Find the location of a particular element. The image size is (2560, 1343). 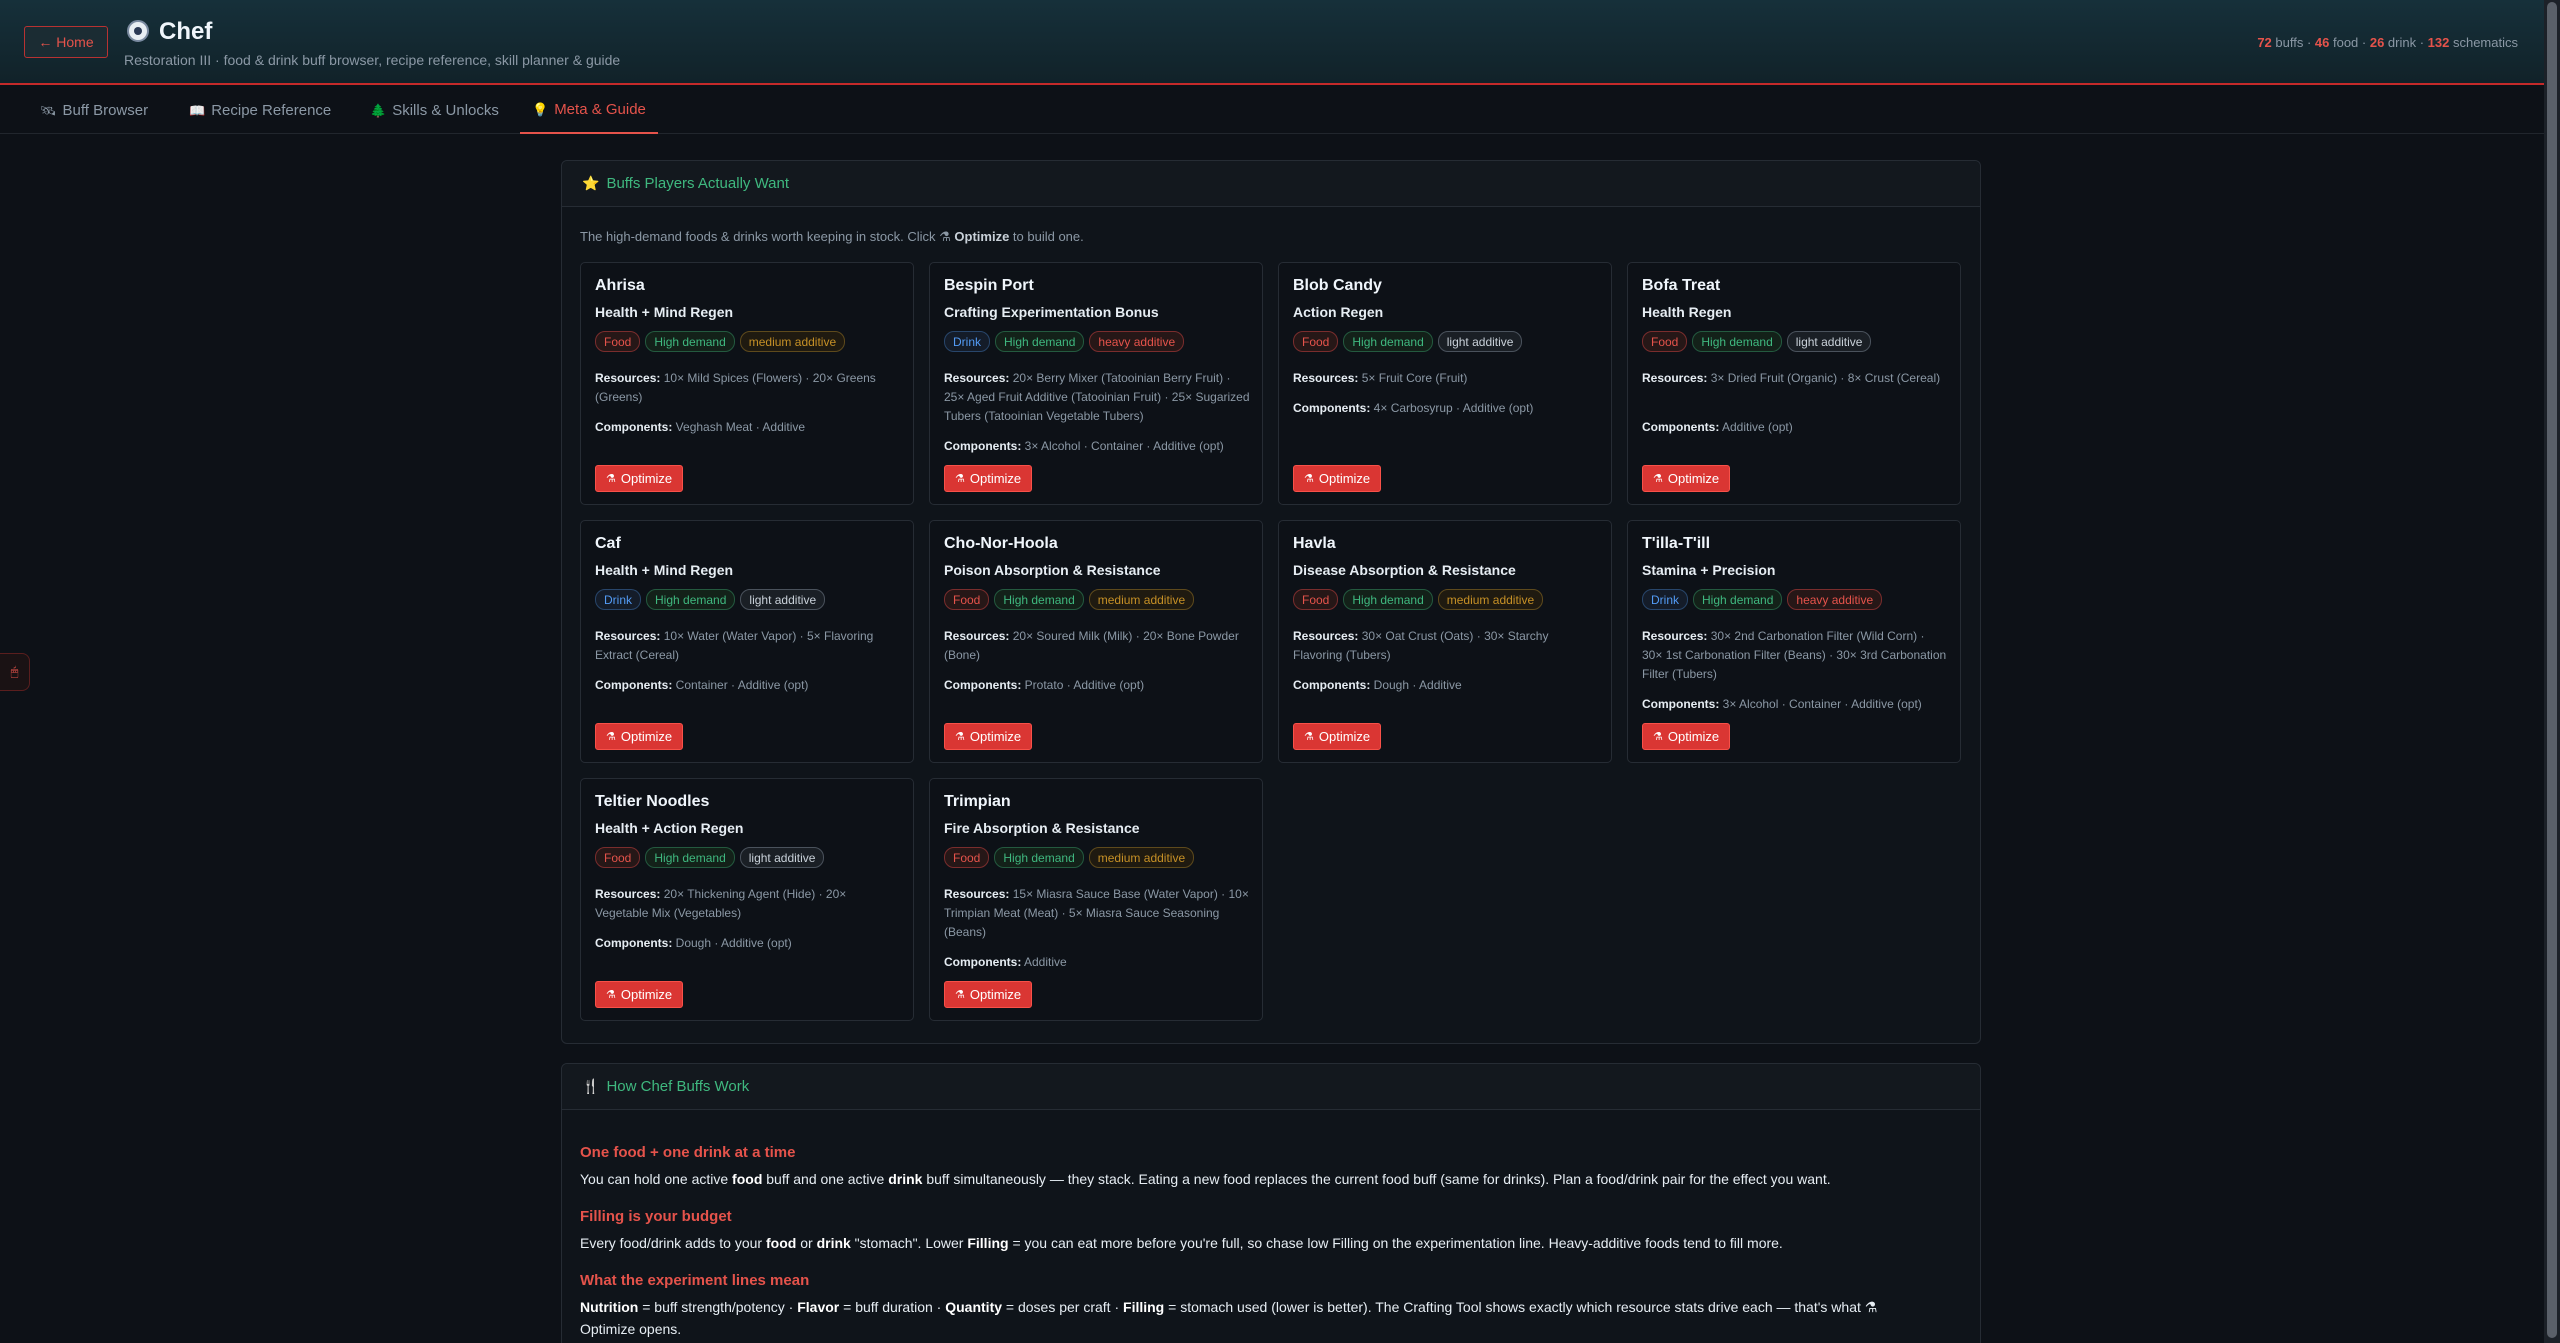

card-components: Components: Dough · Additive is located at coordinates (1446, 685).